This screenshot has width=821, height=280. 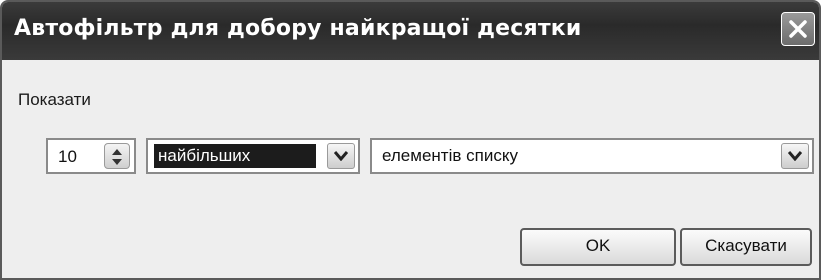 What do you see at coordinates (235, 156) in the screenshot?
I see `order-selected-value: найбільших` at bounding box center [235, 156].